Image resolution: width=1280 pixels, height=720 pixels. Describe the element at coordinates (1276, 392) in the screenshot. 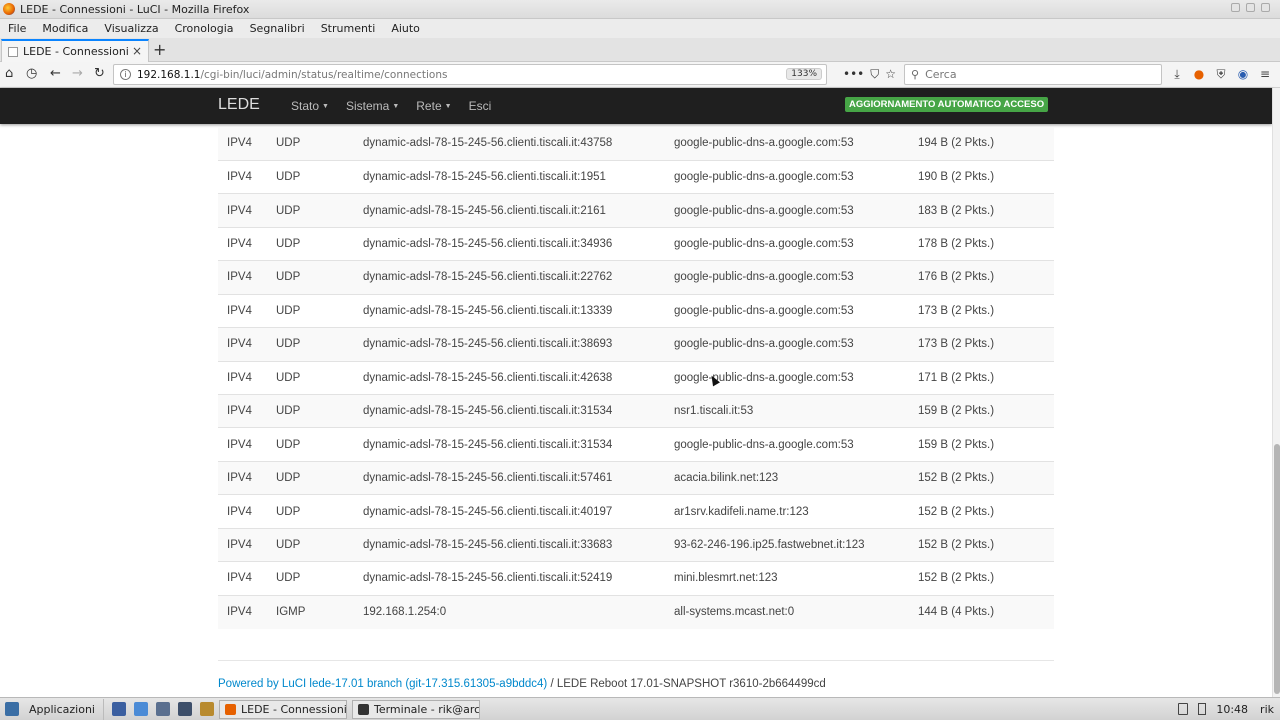

I see `page-scrollbar` at that location.